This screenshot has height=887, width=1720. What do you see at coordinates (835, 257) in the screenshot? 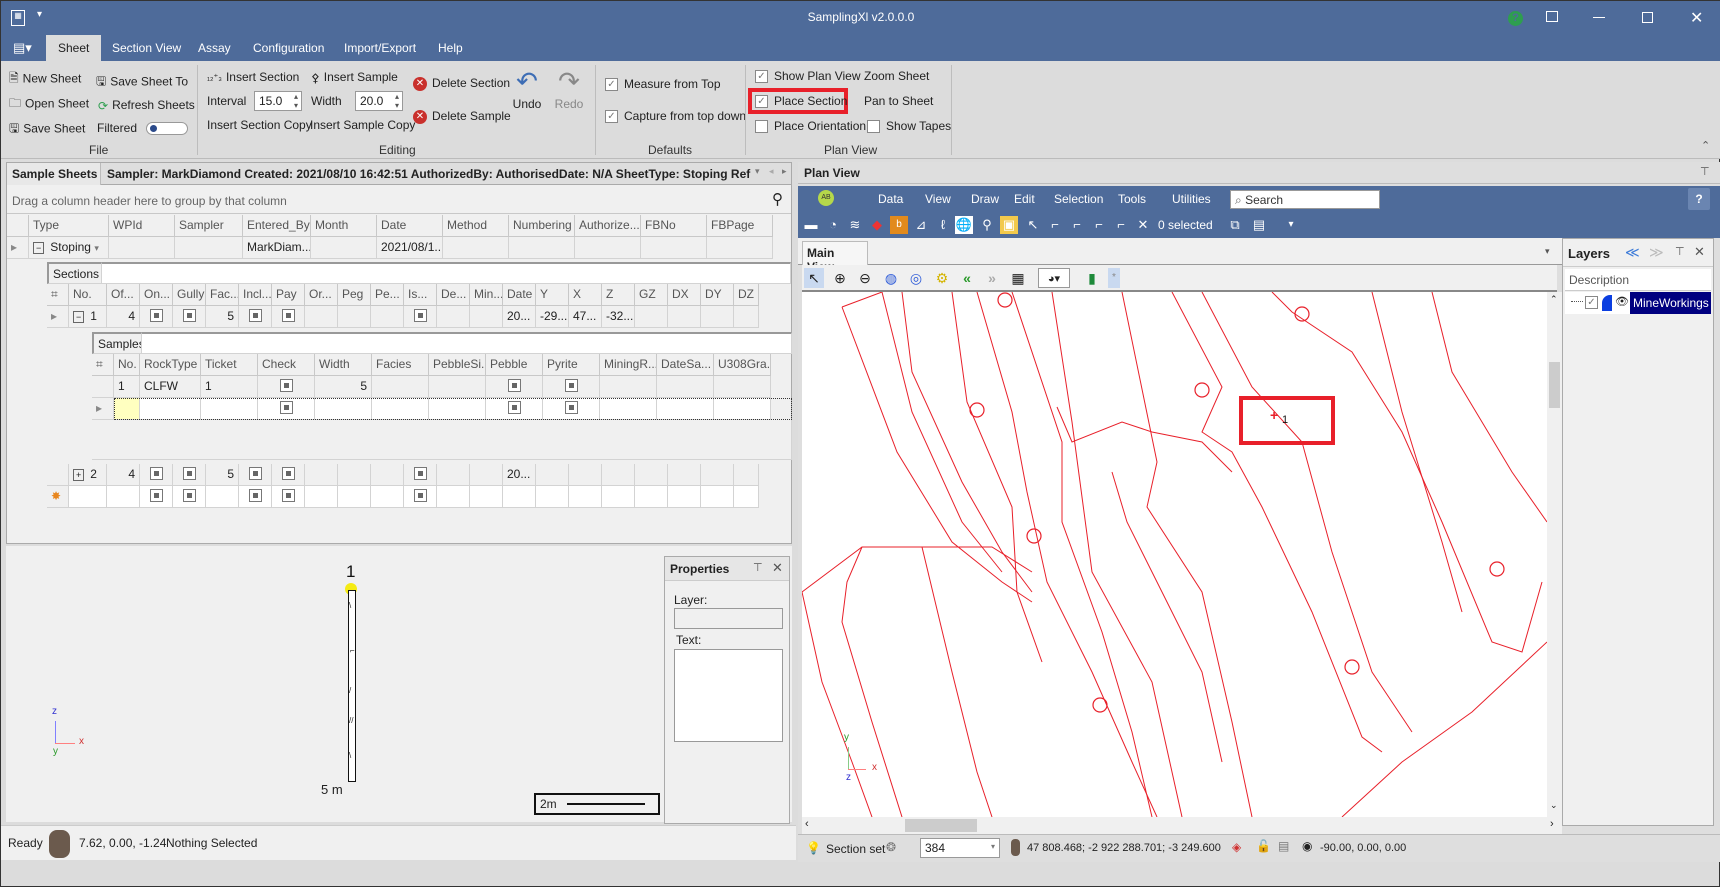
I see `main-view-tab: Main View` at bounding box center [835, 257].